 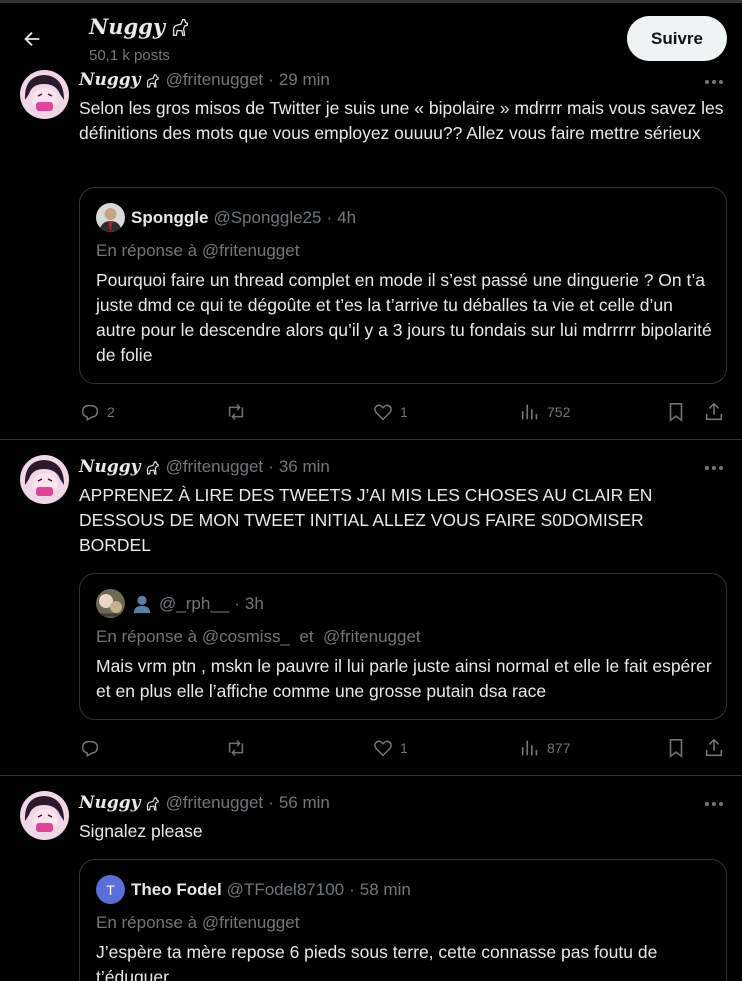 I want to click on profile-name: Nuggy, so click(x=140, y=26).